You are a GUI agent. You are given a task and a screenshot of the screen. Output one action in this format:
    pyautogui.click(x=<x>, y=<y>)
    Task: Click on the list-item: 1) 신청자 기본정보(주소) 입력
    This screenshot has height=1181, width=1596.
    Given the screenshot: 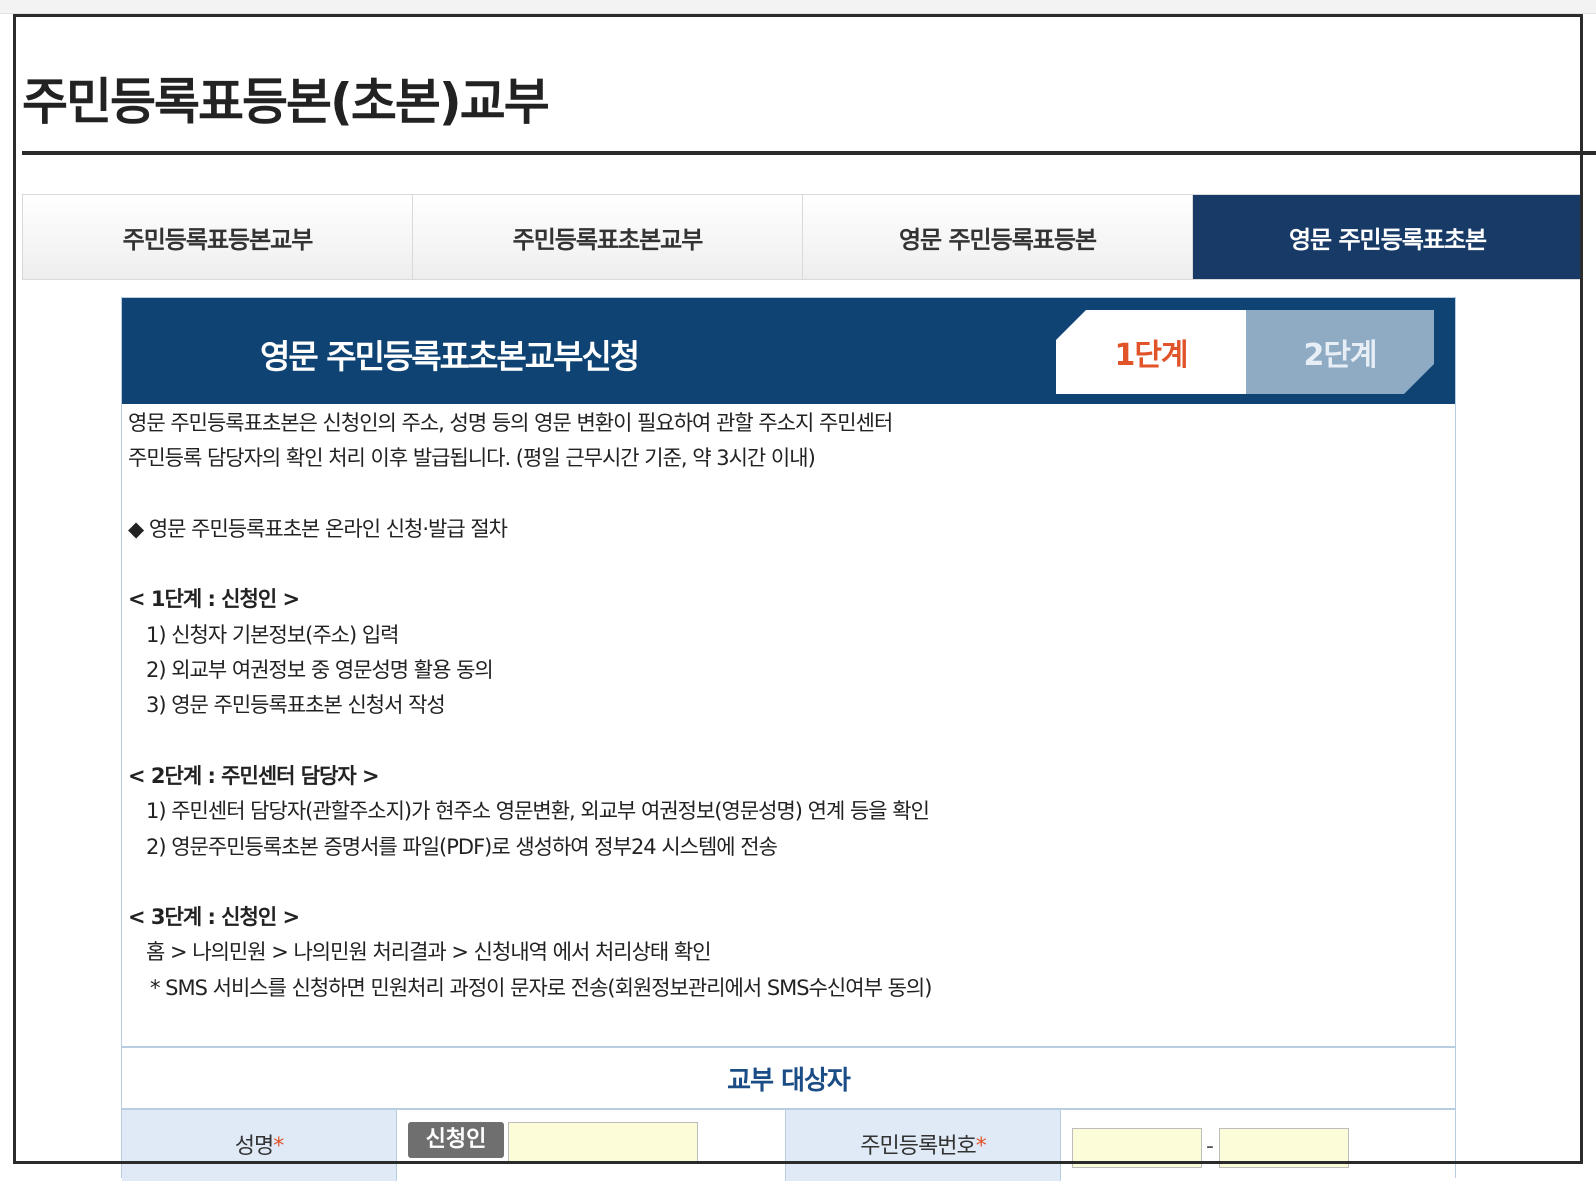 What is the action you would take?
    pyautogui.click(x=273, y=634)
    